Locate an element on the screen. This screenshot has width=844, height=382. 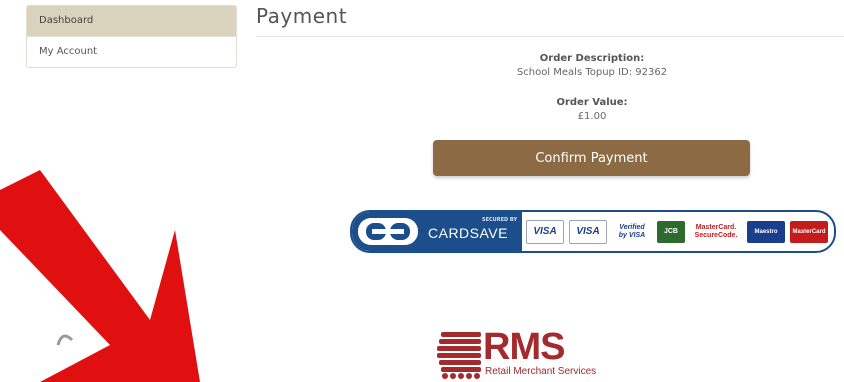
confirm-payment-button: Confirm Payment is located at coordinates (591, 158).